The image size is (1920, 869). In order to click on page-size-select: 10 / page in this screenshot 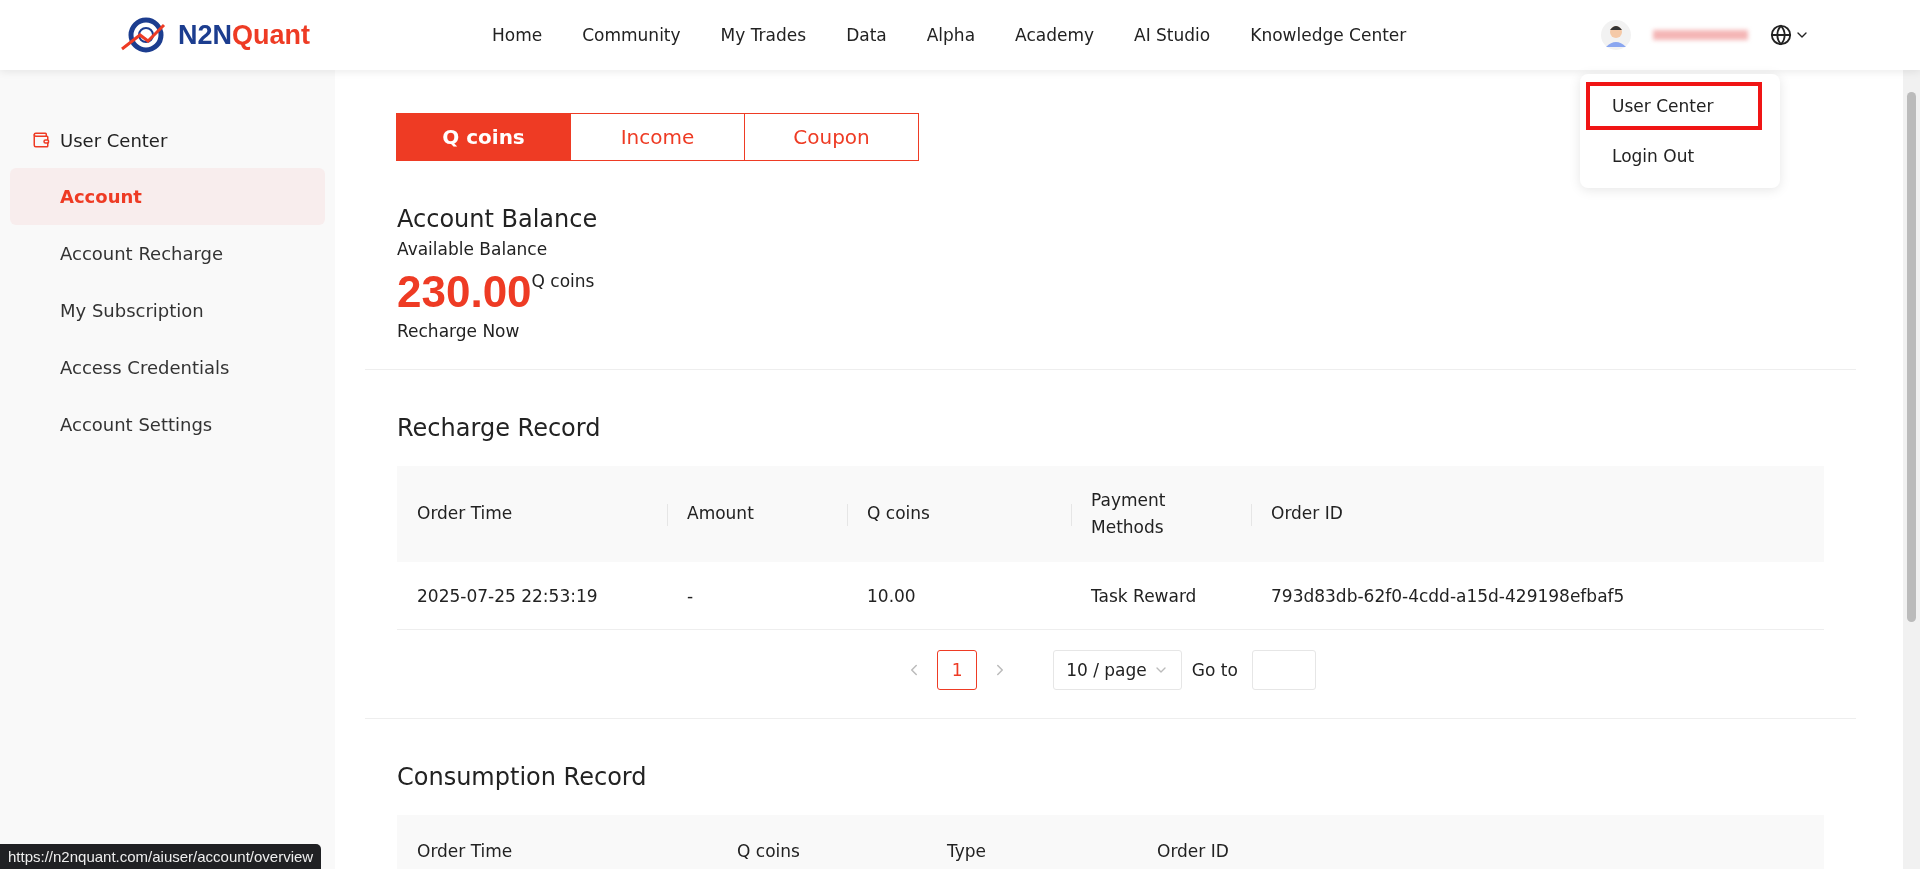, I will do `click(1117, 670)`.